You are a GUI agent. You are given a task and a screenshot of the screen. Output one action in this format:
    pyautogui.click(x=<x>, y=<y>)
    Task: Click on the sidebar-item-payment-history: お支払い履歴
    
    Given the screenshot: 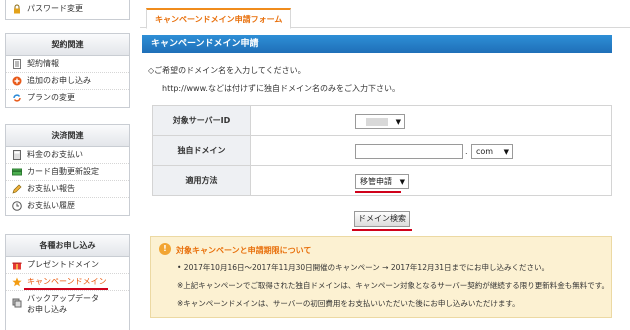 What is the action you would take?
    pyautogui.click(x=67, y=206)
    